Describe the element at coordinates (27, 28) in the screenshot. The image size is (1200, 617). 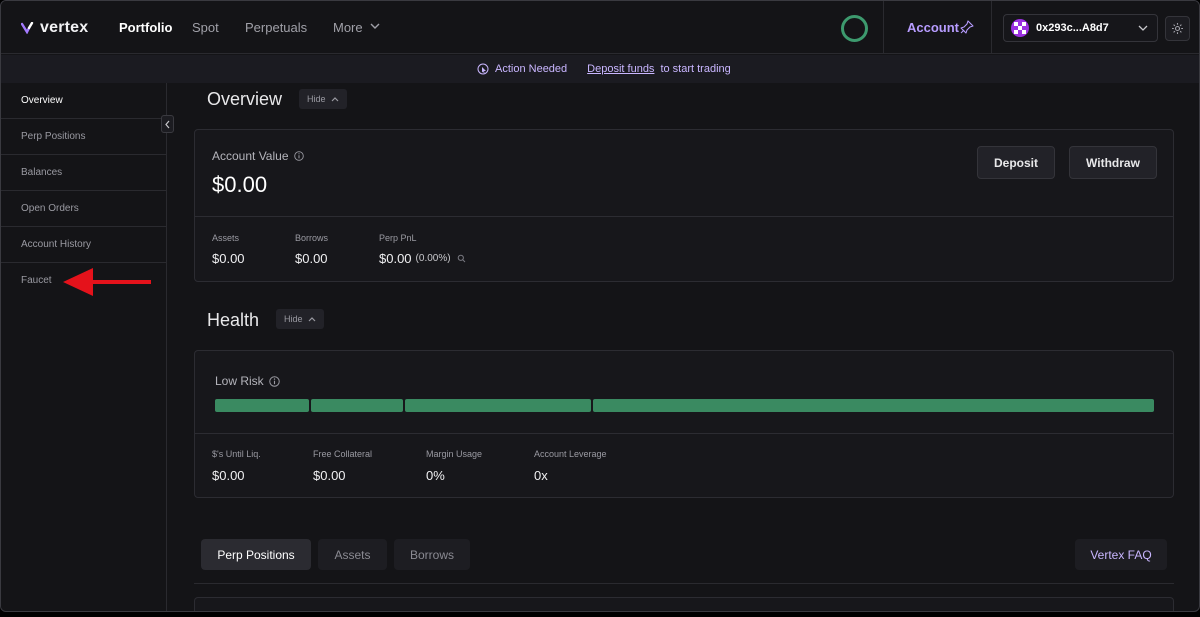
I see `vertex-logo-icon` at that location.